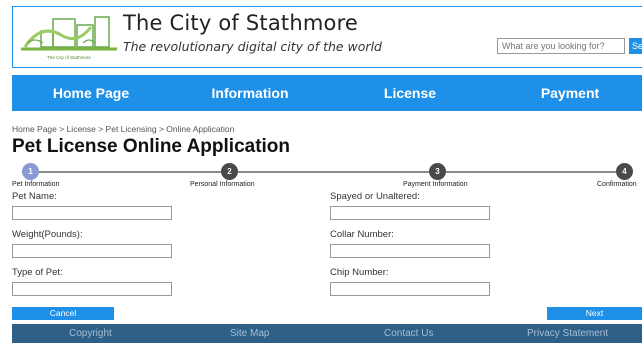  Describe the element at coordinates (410, 251) in the screenshot. I see `collar-number-input` at that location.